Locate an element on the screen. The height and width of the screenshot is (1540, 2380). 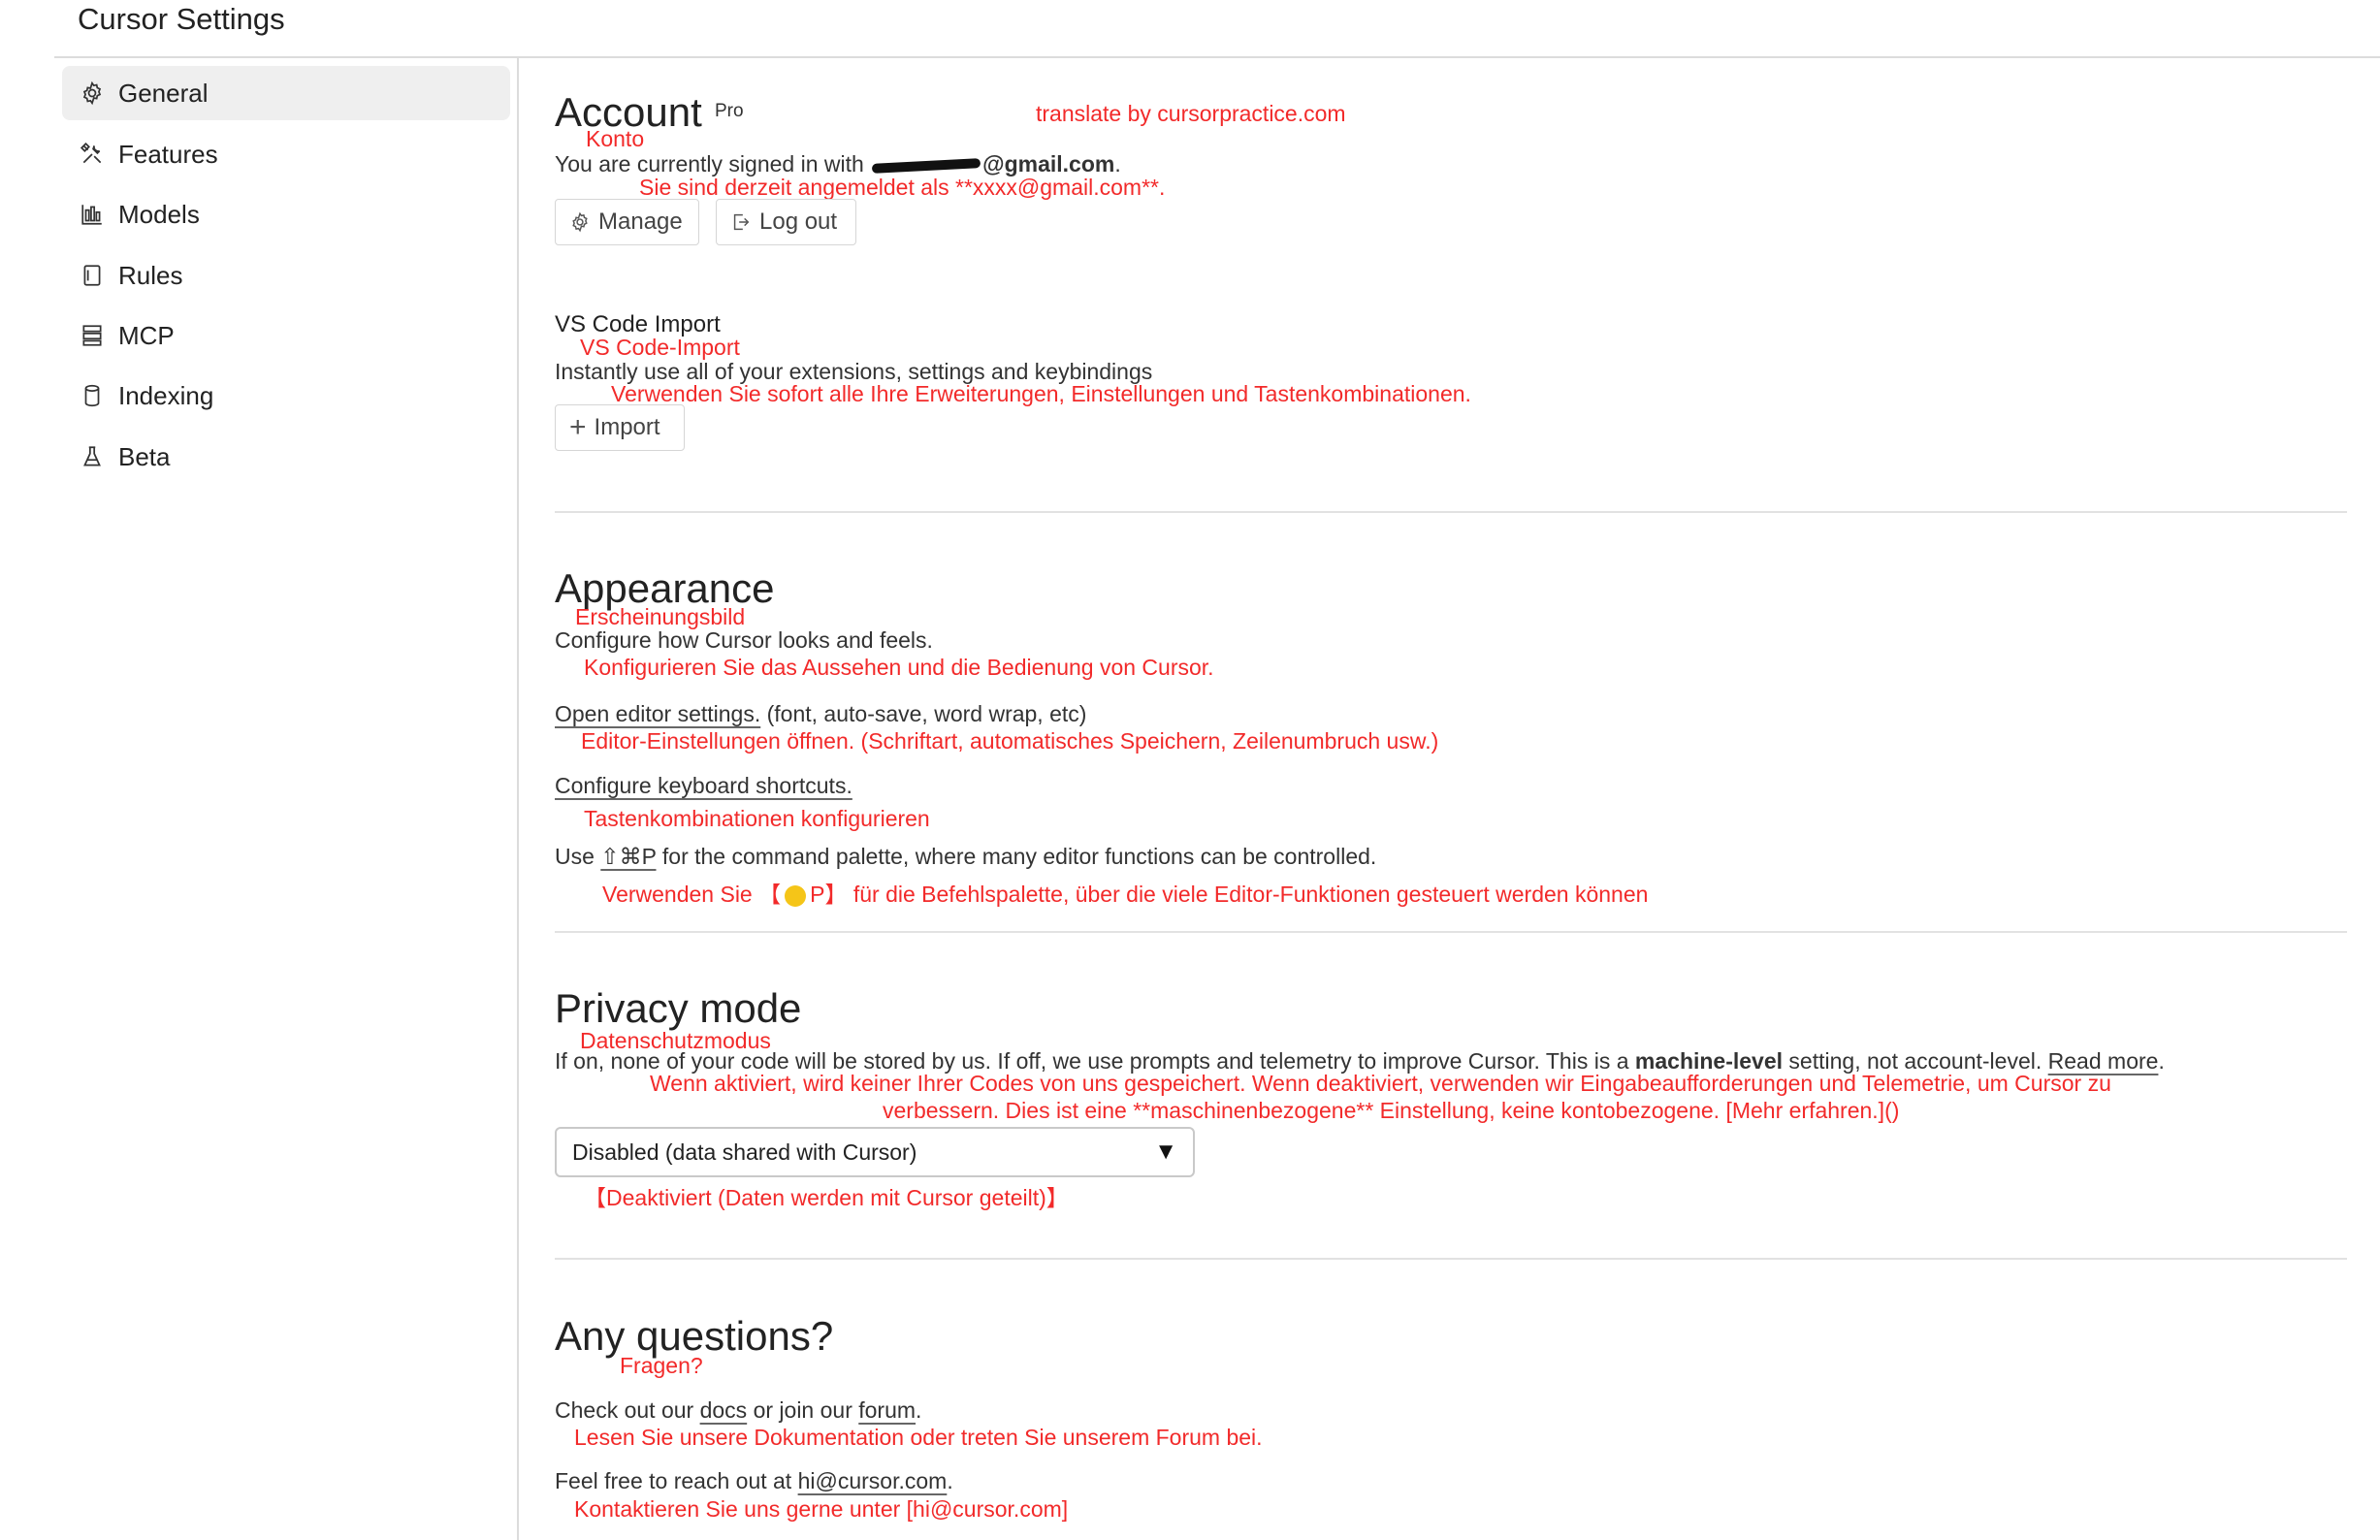
vscode-import-title-de: VS Code-Import is located at coordinates (660, 347).